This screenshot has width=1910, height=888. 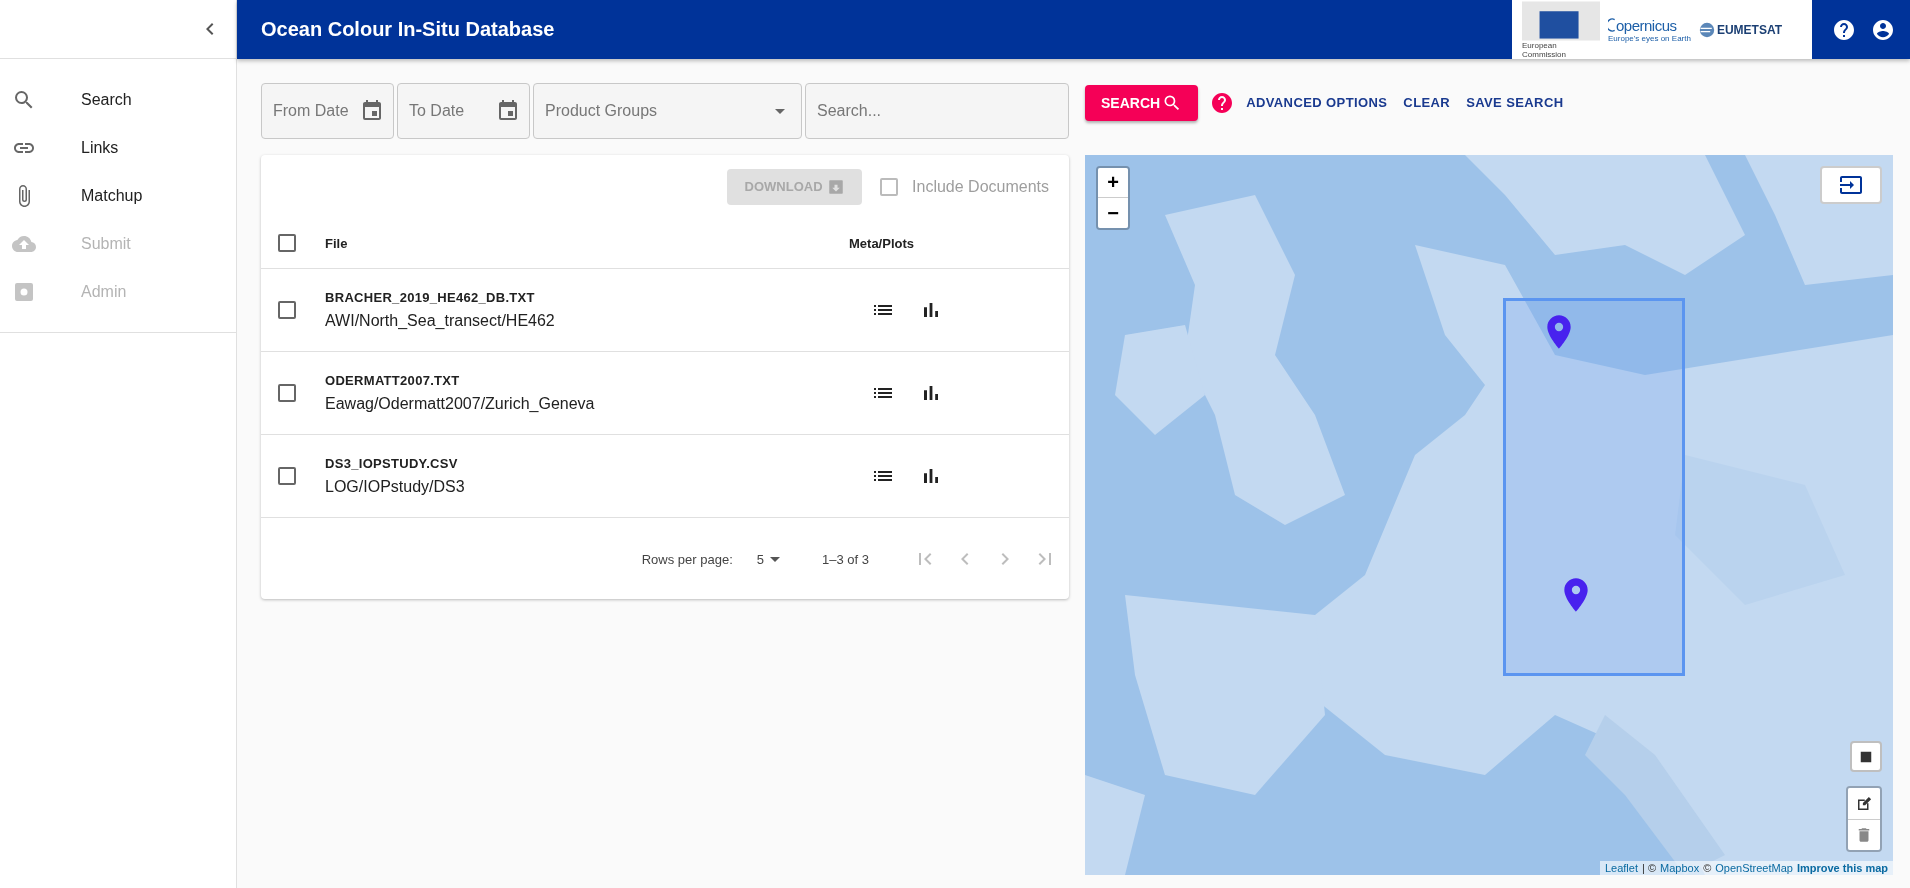 I want to click on column-header: File, so click(x=337, y=243).